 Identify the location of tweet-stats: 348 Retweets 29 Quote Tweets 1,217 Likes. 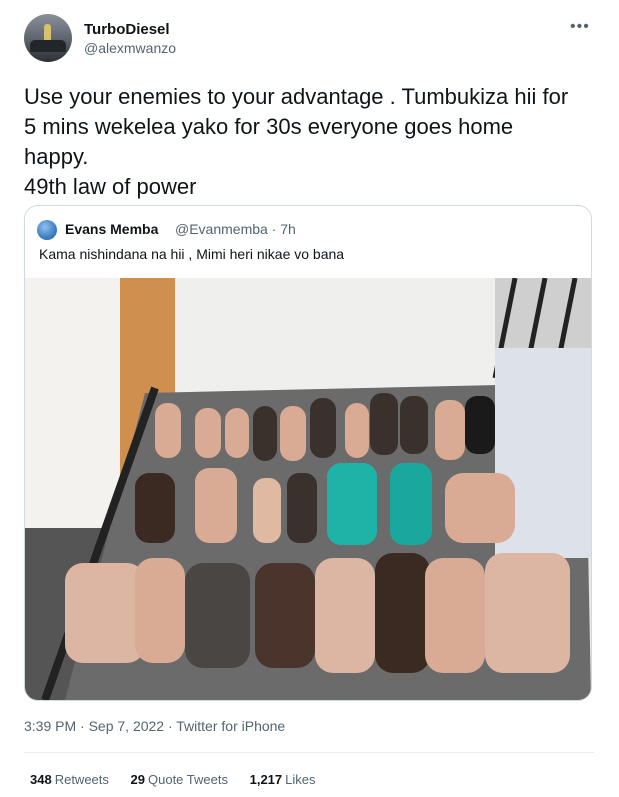
(182, 779).